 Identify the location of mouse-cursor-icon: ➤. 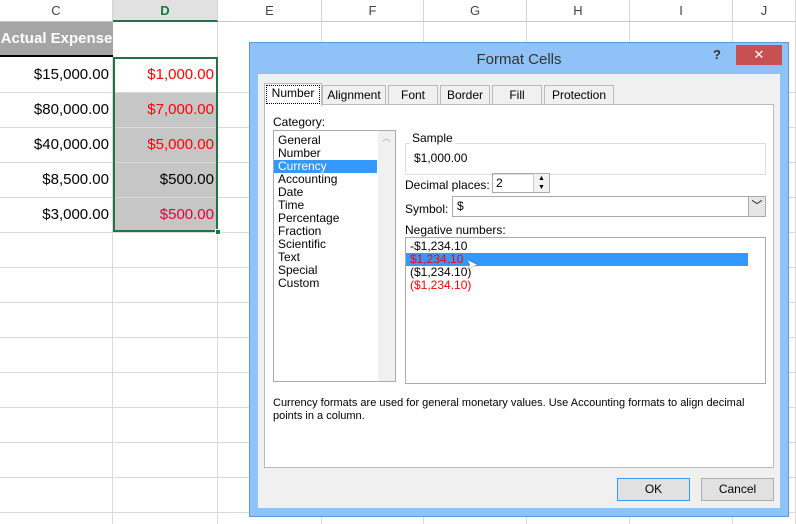
(472, 264).